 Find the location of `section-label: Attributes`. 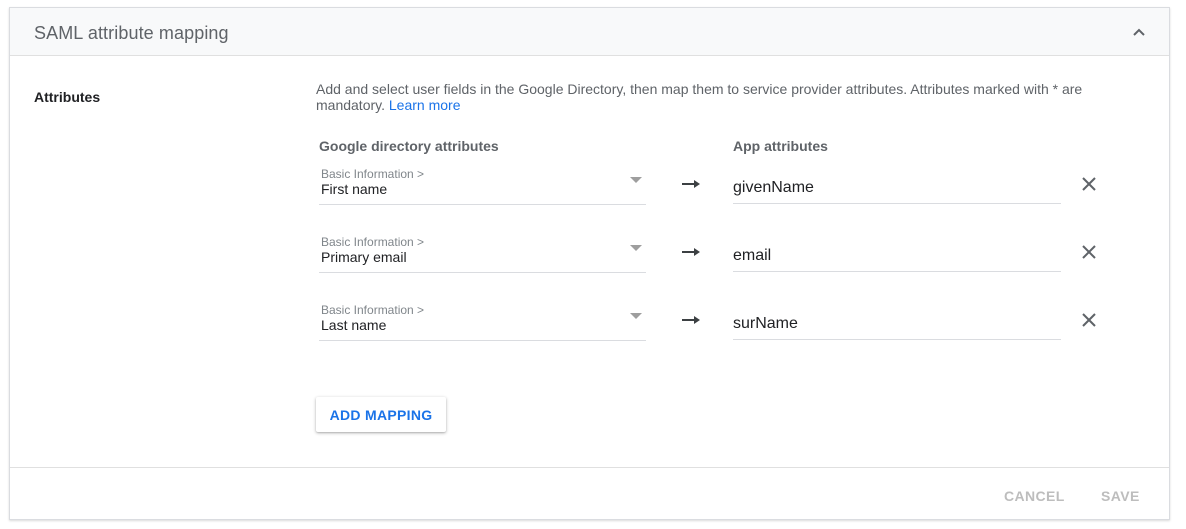

section-label: Attributes is located at coordinates (67, 97).